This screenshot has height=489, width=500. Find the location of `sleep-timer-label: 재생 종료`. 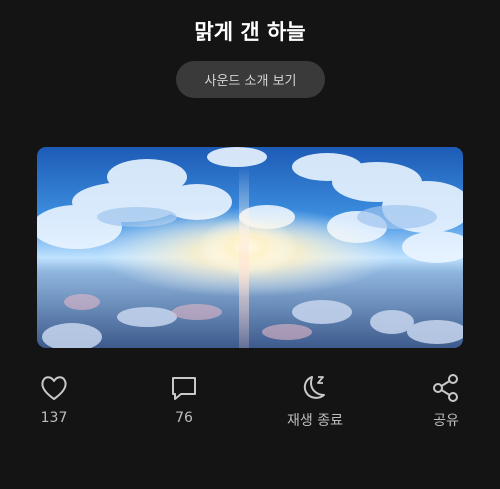

sleep-timer-label: 재생 종료 is located at coordinates (315, 421).